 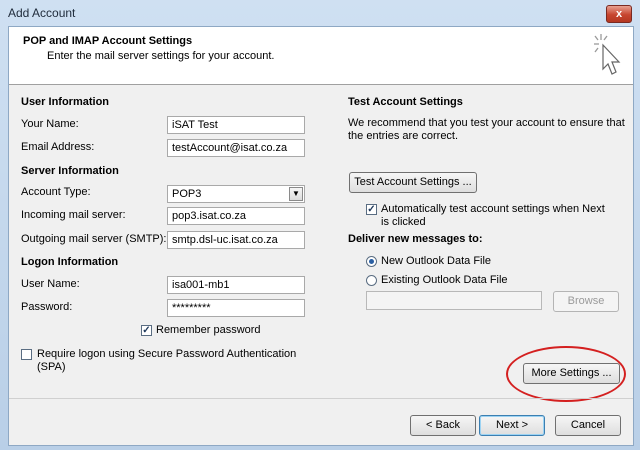 What do you see at coordinates (296, 194) in the screenshot?
I see `chevron-down-icon: ▼` at bounding box center [296, 194].